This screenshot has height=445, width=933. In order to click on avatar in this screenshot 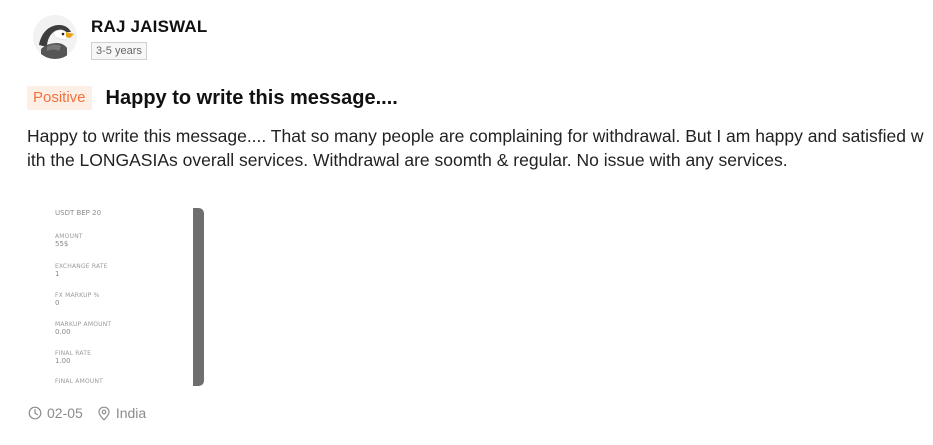, I will do `click(55, 37)`.